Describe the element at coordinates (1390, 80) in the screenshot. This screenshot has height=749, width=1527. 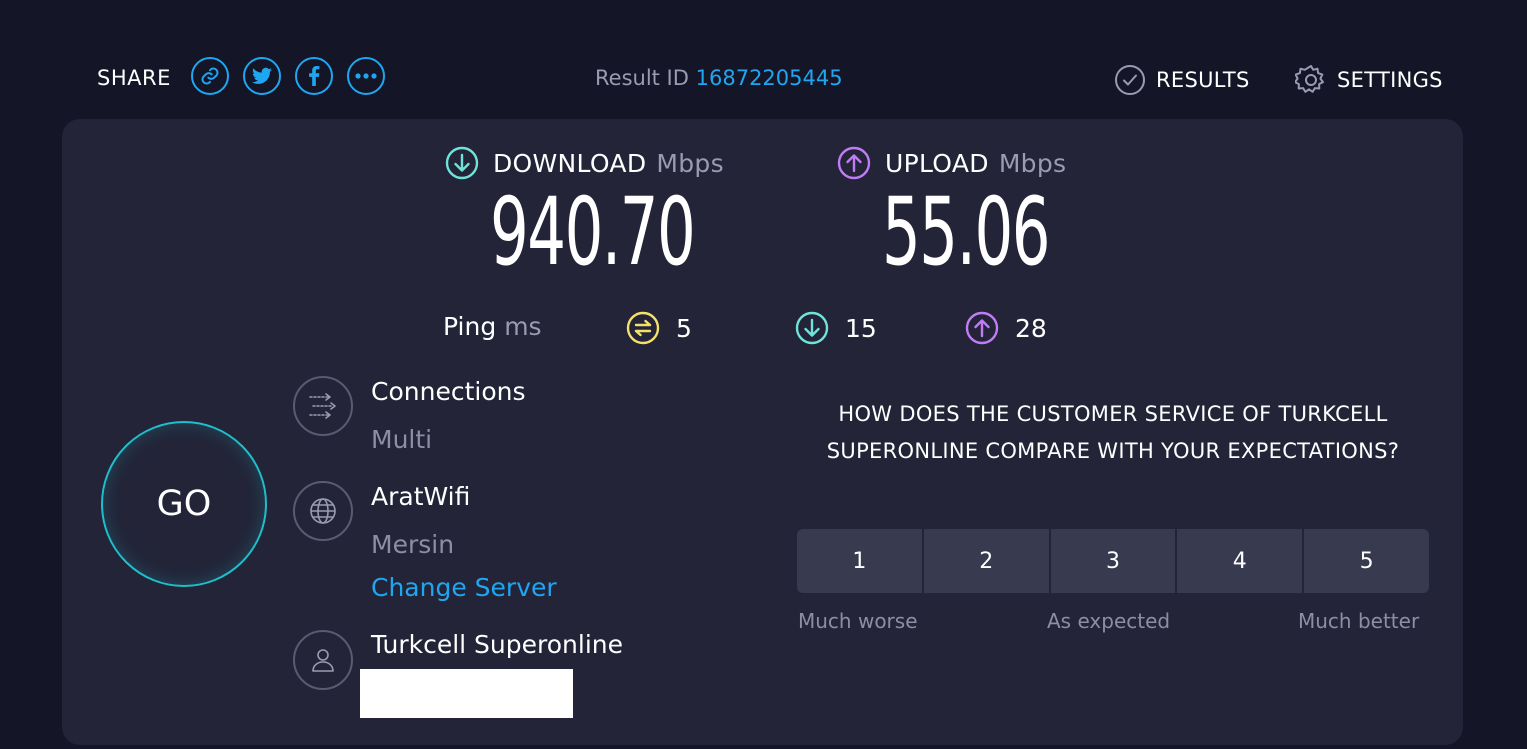
I see `settings-label: SETTINGS` at that location.